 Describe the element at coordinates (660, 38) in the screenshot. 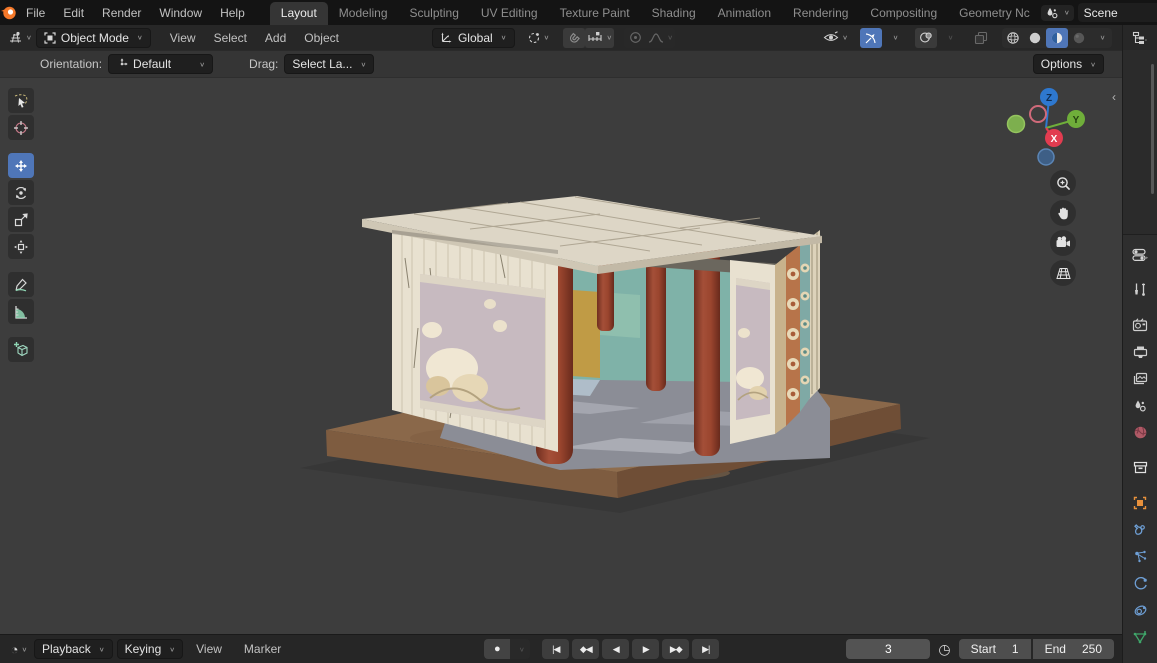

I see `proportional-falloff-button: ∨` at that location.